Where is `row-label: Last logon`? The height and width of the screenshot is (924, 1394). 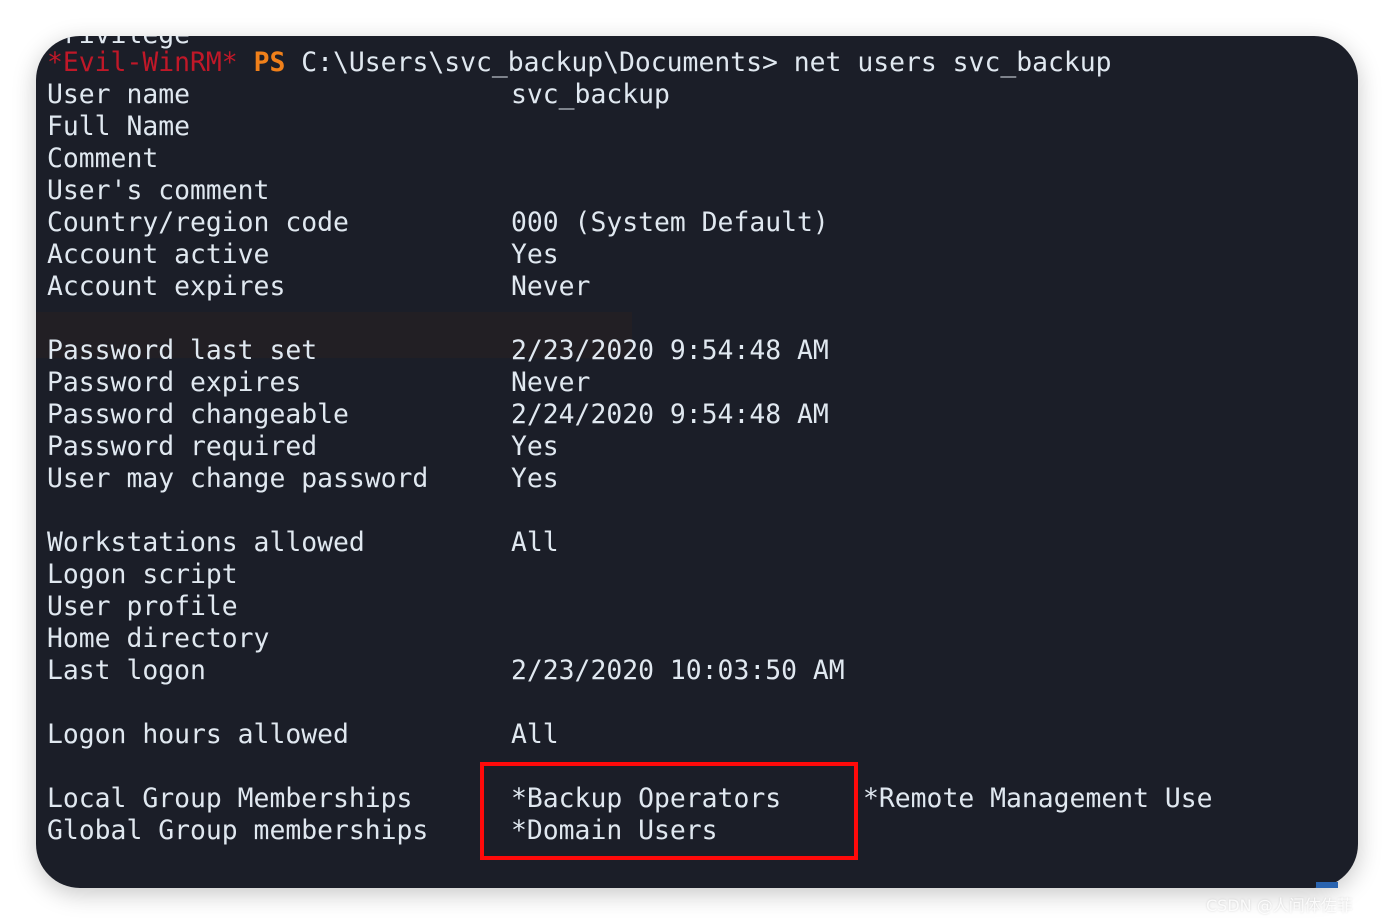
row-label: Last logon is located at coordinates (126, 670).